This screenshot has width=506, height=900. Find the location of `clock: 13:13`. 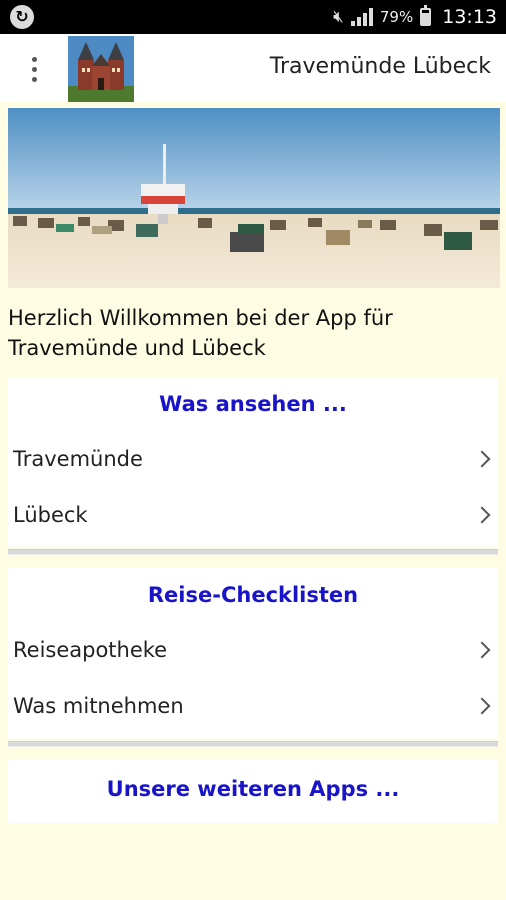

clock: 13:13 is located at coordinates (469, 17).